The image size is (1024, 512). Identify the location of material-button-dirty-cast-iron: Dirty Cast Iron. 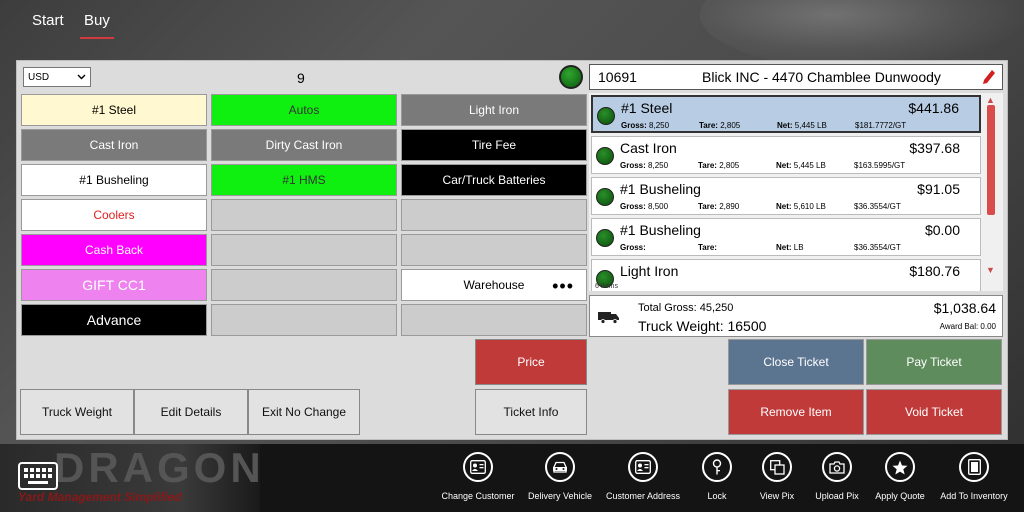
(304, 145).